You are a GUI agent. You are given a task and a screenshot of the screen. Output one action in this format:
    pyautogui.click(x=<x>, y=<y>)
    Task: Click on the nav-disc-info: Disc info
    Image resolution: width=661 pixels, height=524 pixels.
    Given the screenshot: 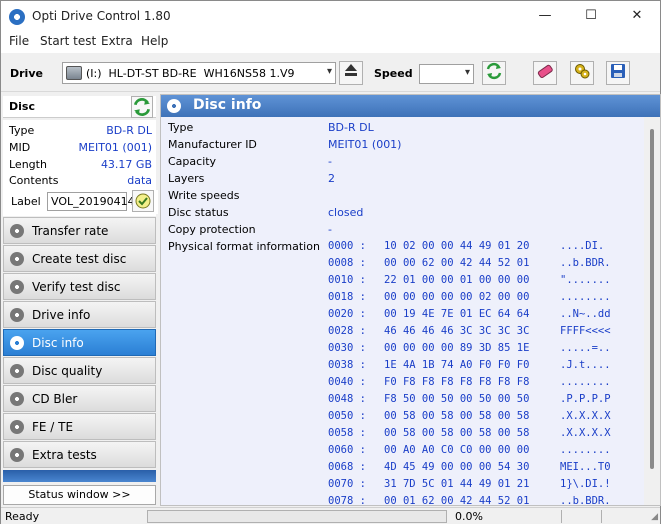 What is the action you would take?
    pyautogui.click(x=79, y=342)
    